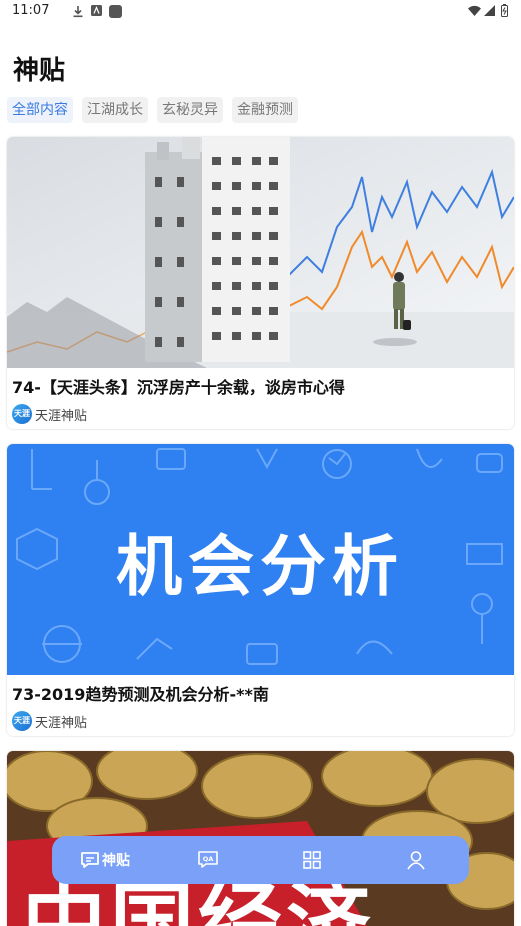 The image size is (521, 926). Describe the element at coordinates (31, 10) in the screenshot. I see `status-time: 11:07` at that location.